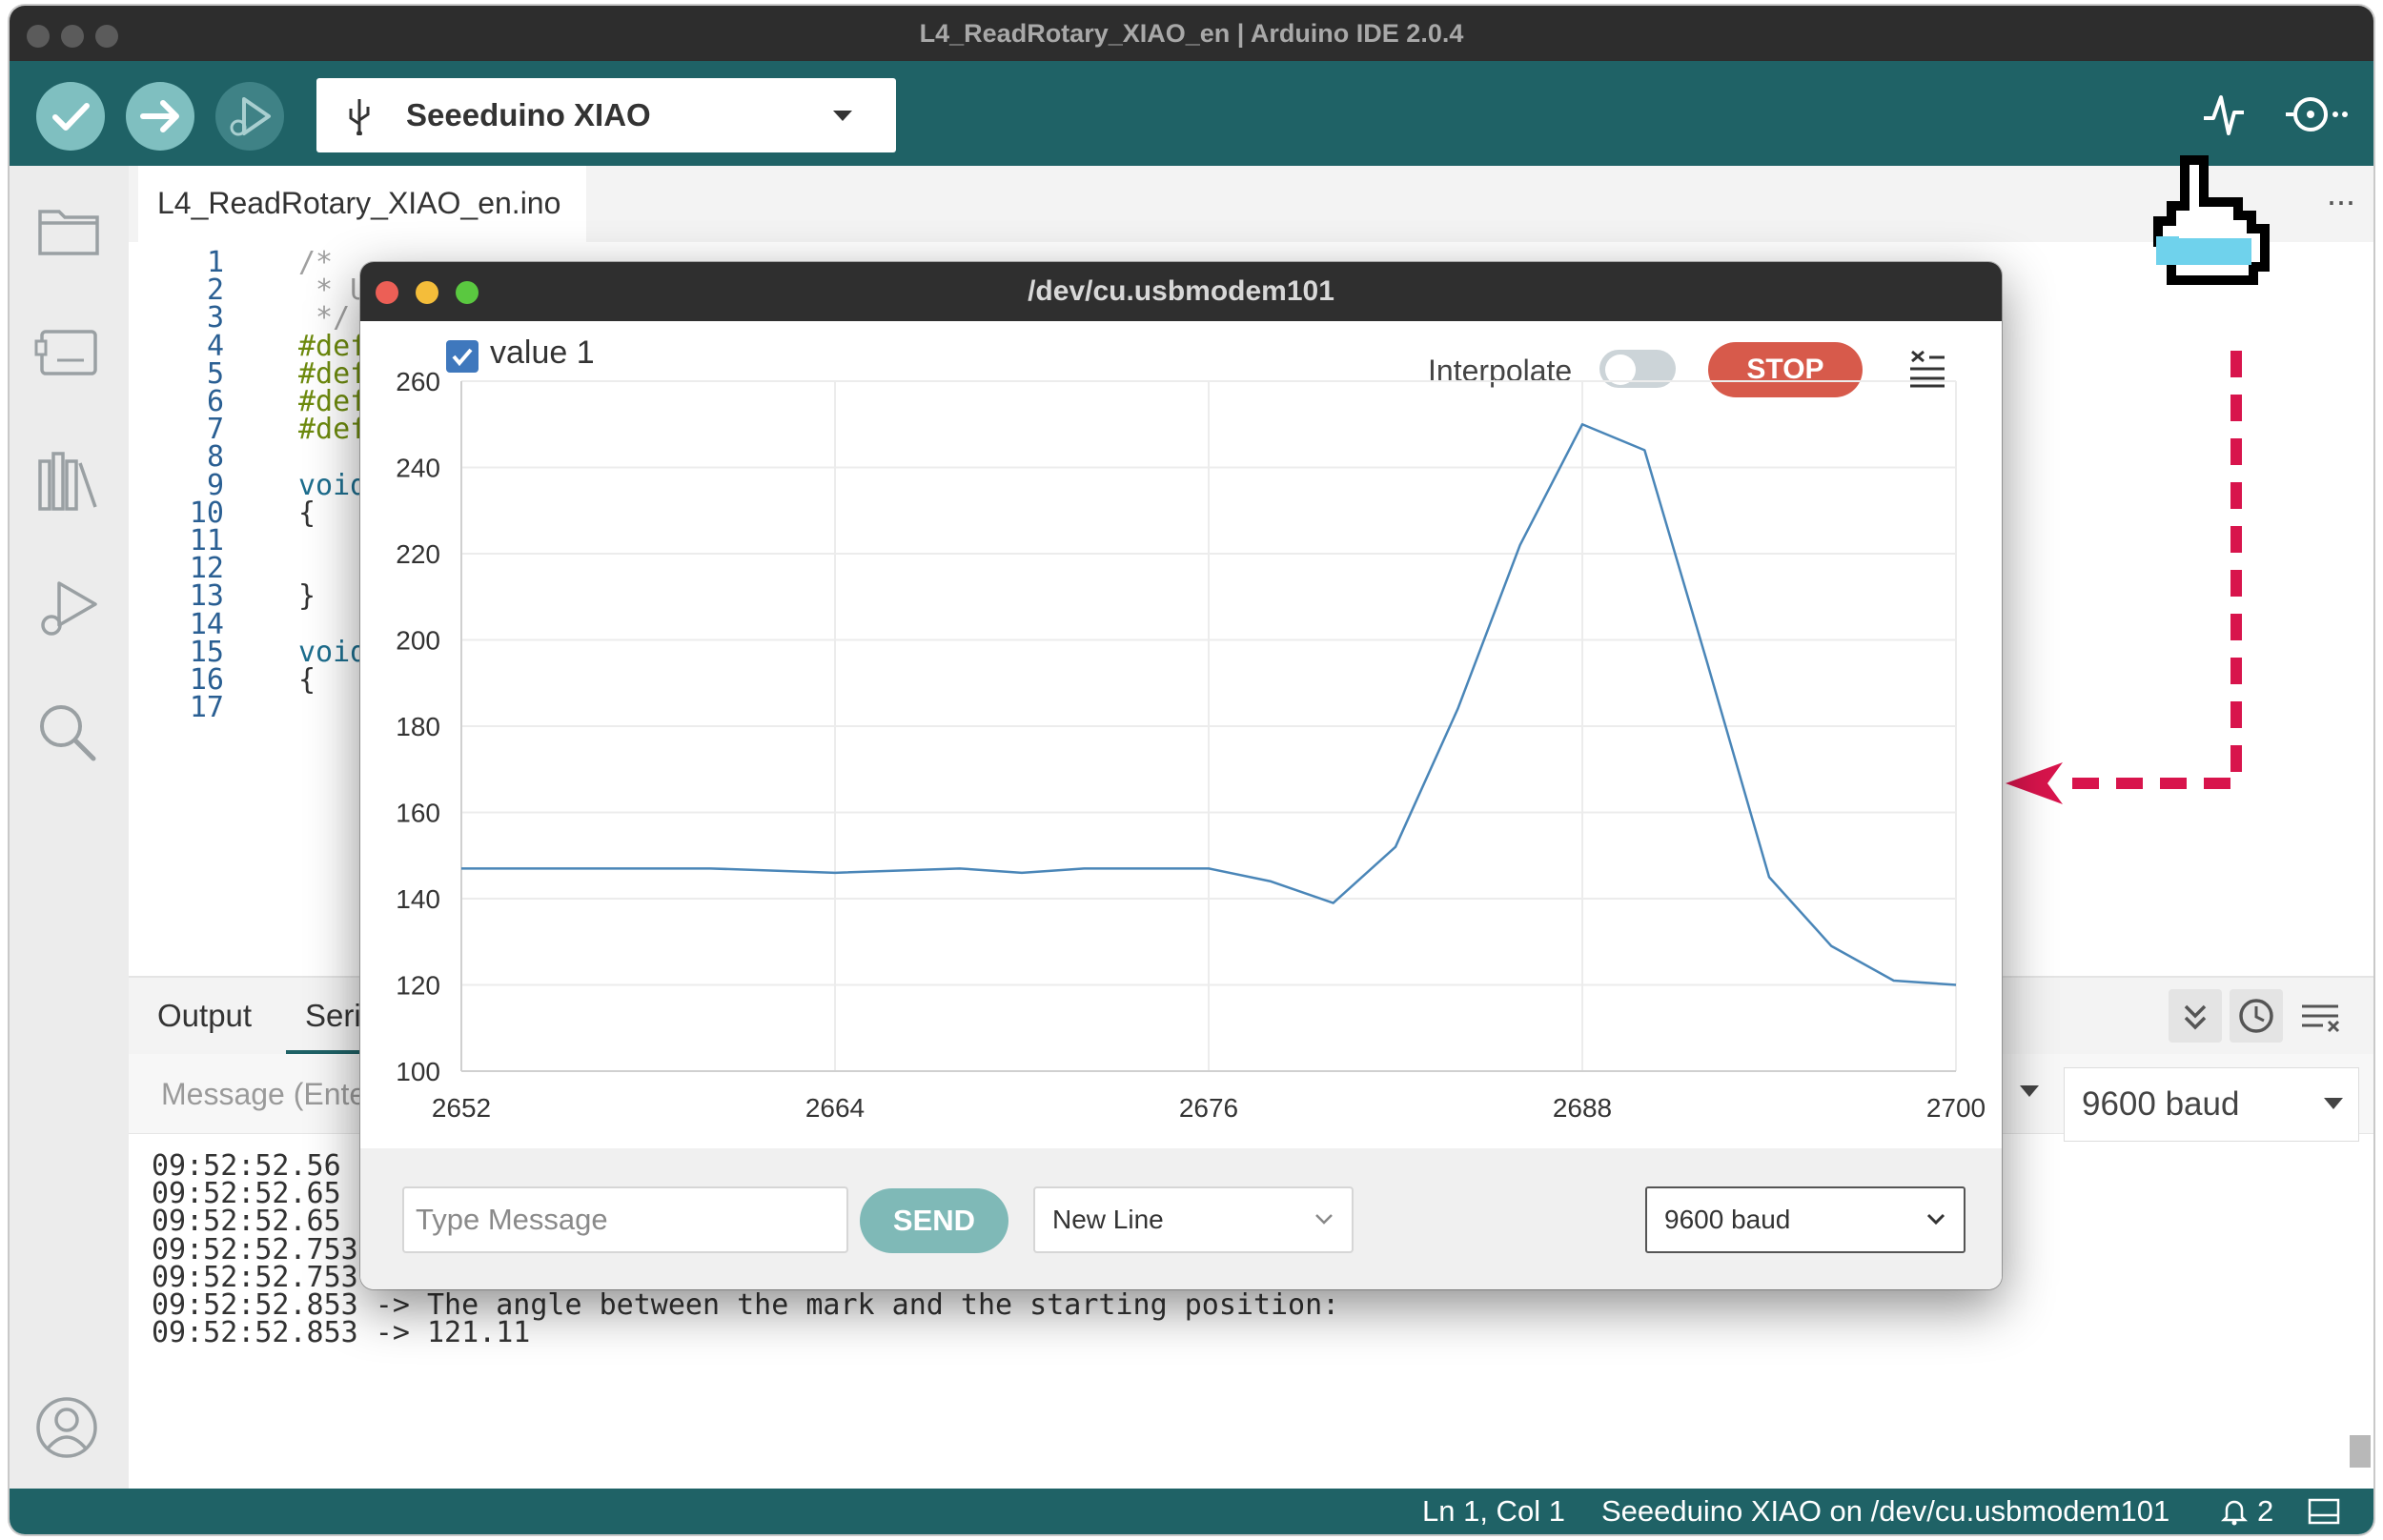  What do you see at coordinates (835, 1108) in the screenshot?
I see `x-tick-label: 2664` at bounding box center [835, 1108].